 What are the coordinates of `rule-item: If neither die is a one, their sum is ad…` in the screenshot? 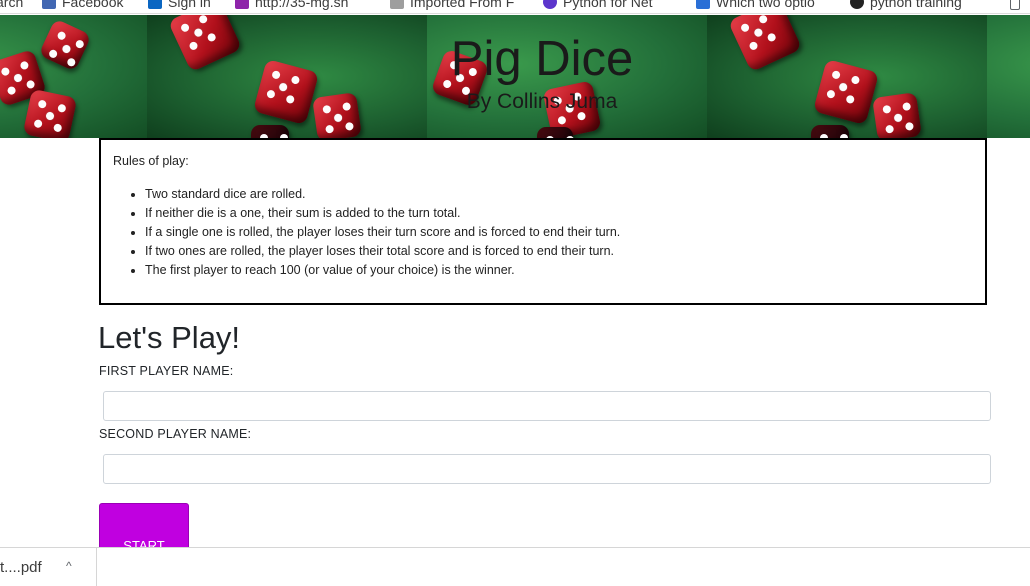 It's located at (559, 213).